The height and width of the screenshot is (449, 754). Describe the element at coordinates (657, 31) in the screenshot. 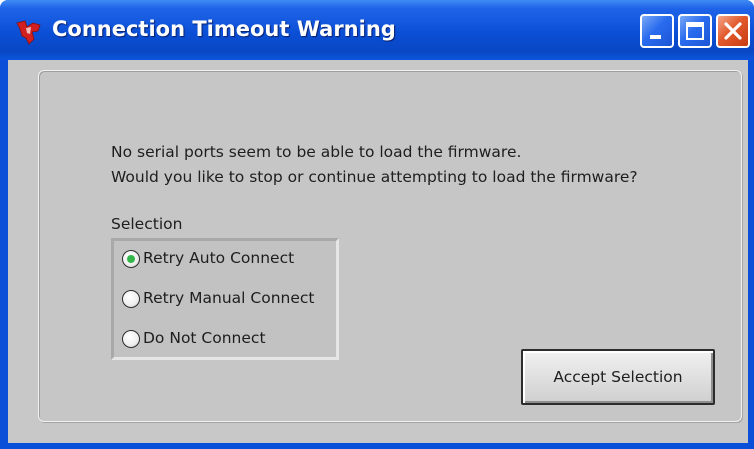

I see `minimize-button` at that location.